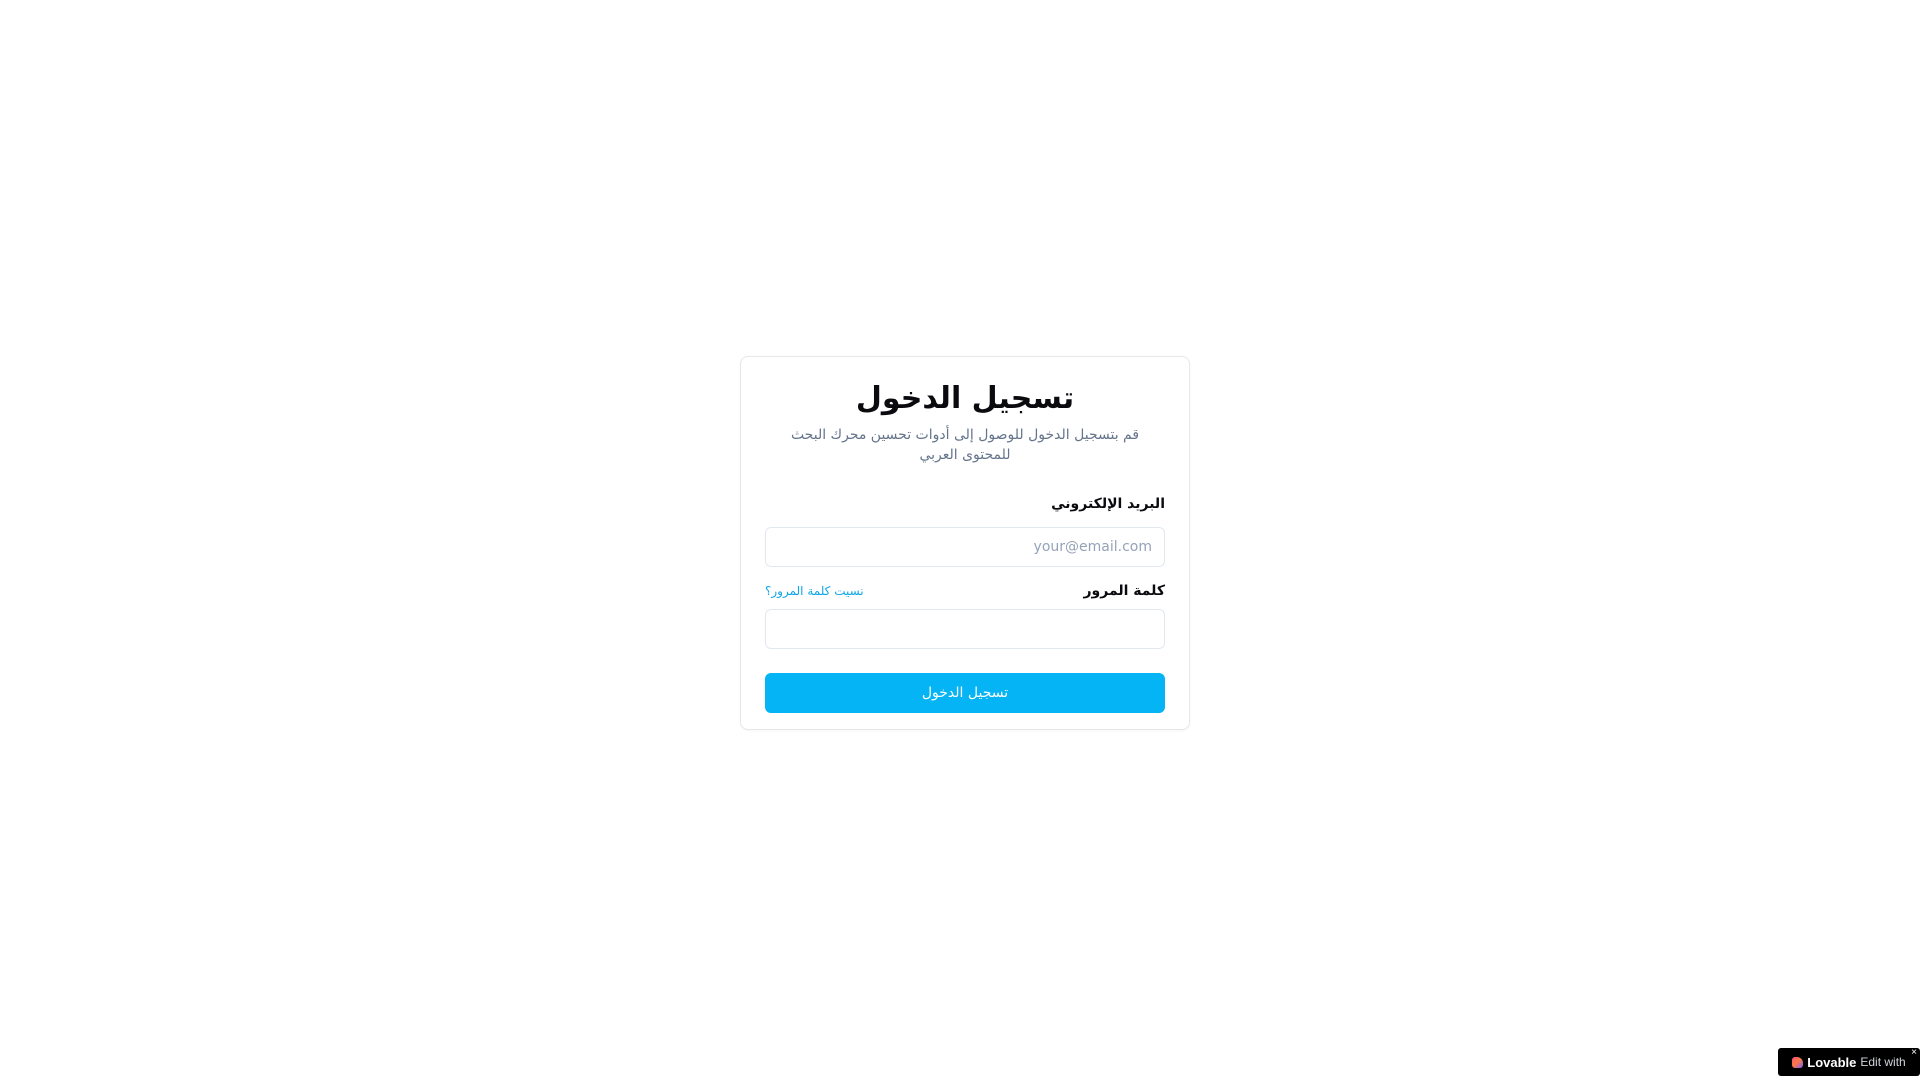 This screenshot has height=1080, width=1920. Describe the element at coordinates (1798, 1062) in the screenshot. I see `lovable-heart-icon` at that location.